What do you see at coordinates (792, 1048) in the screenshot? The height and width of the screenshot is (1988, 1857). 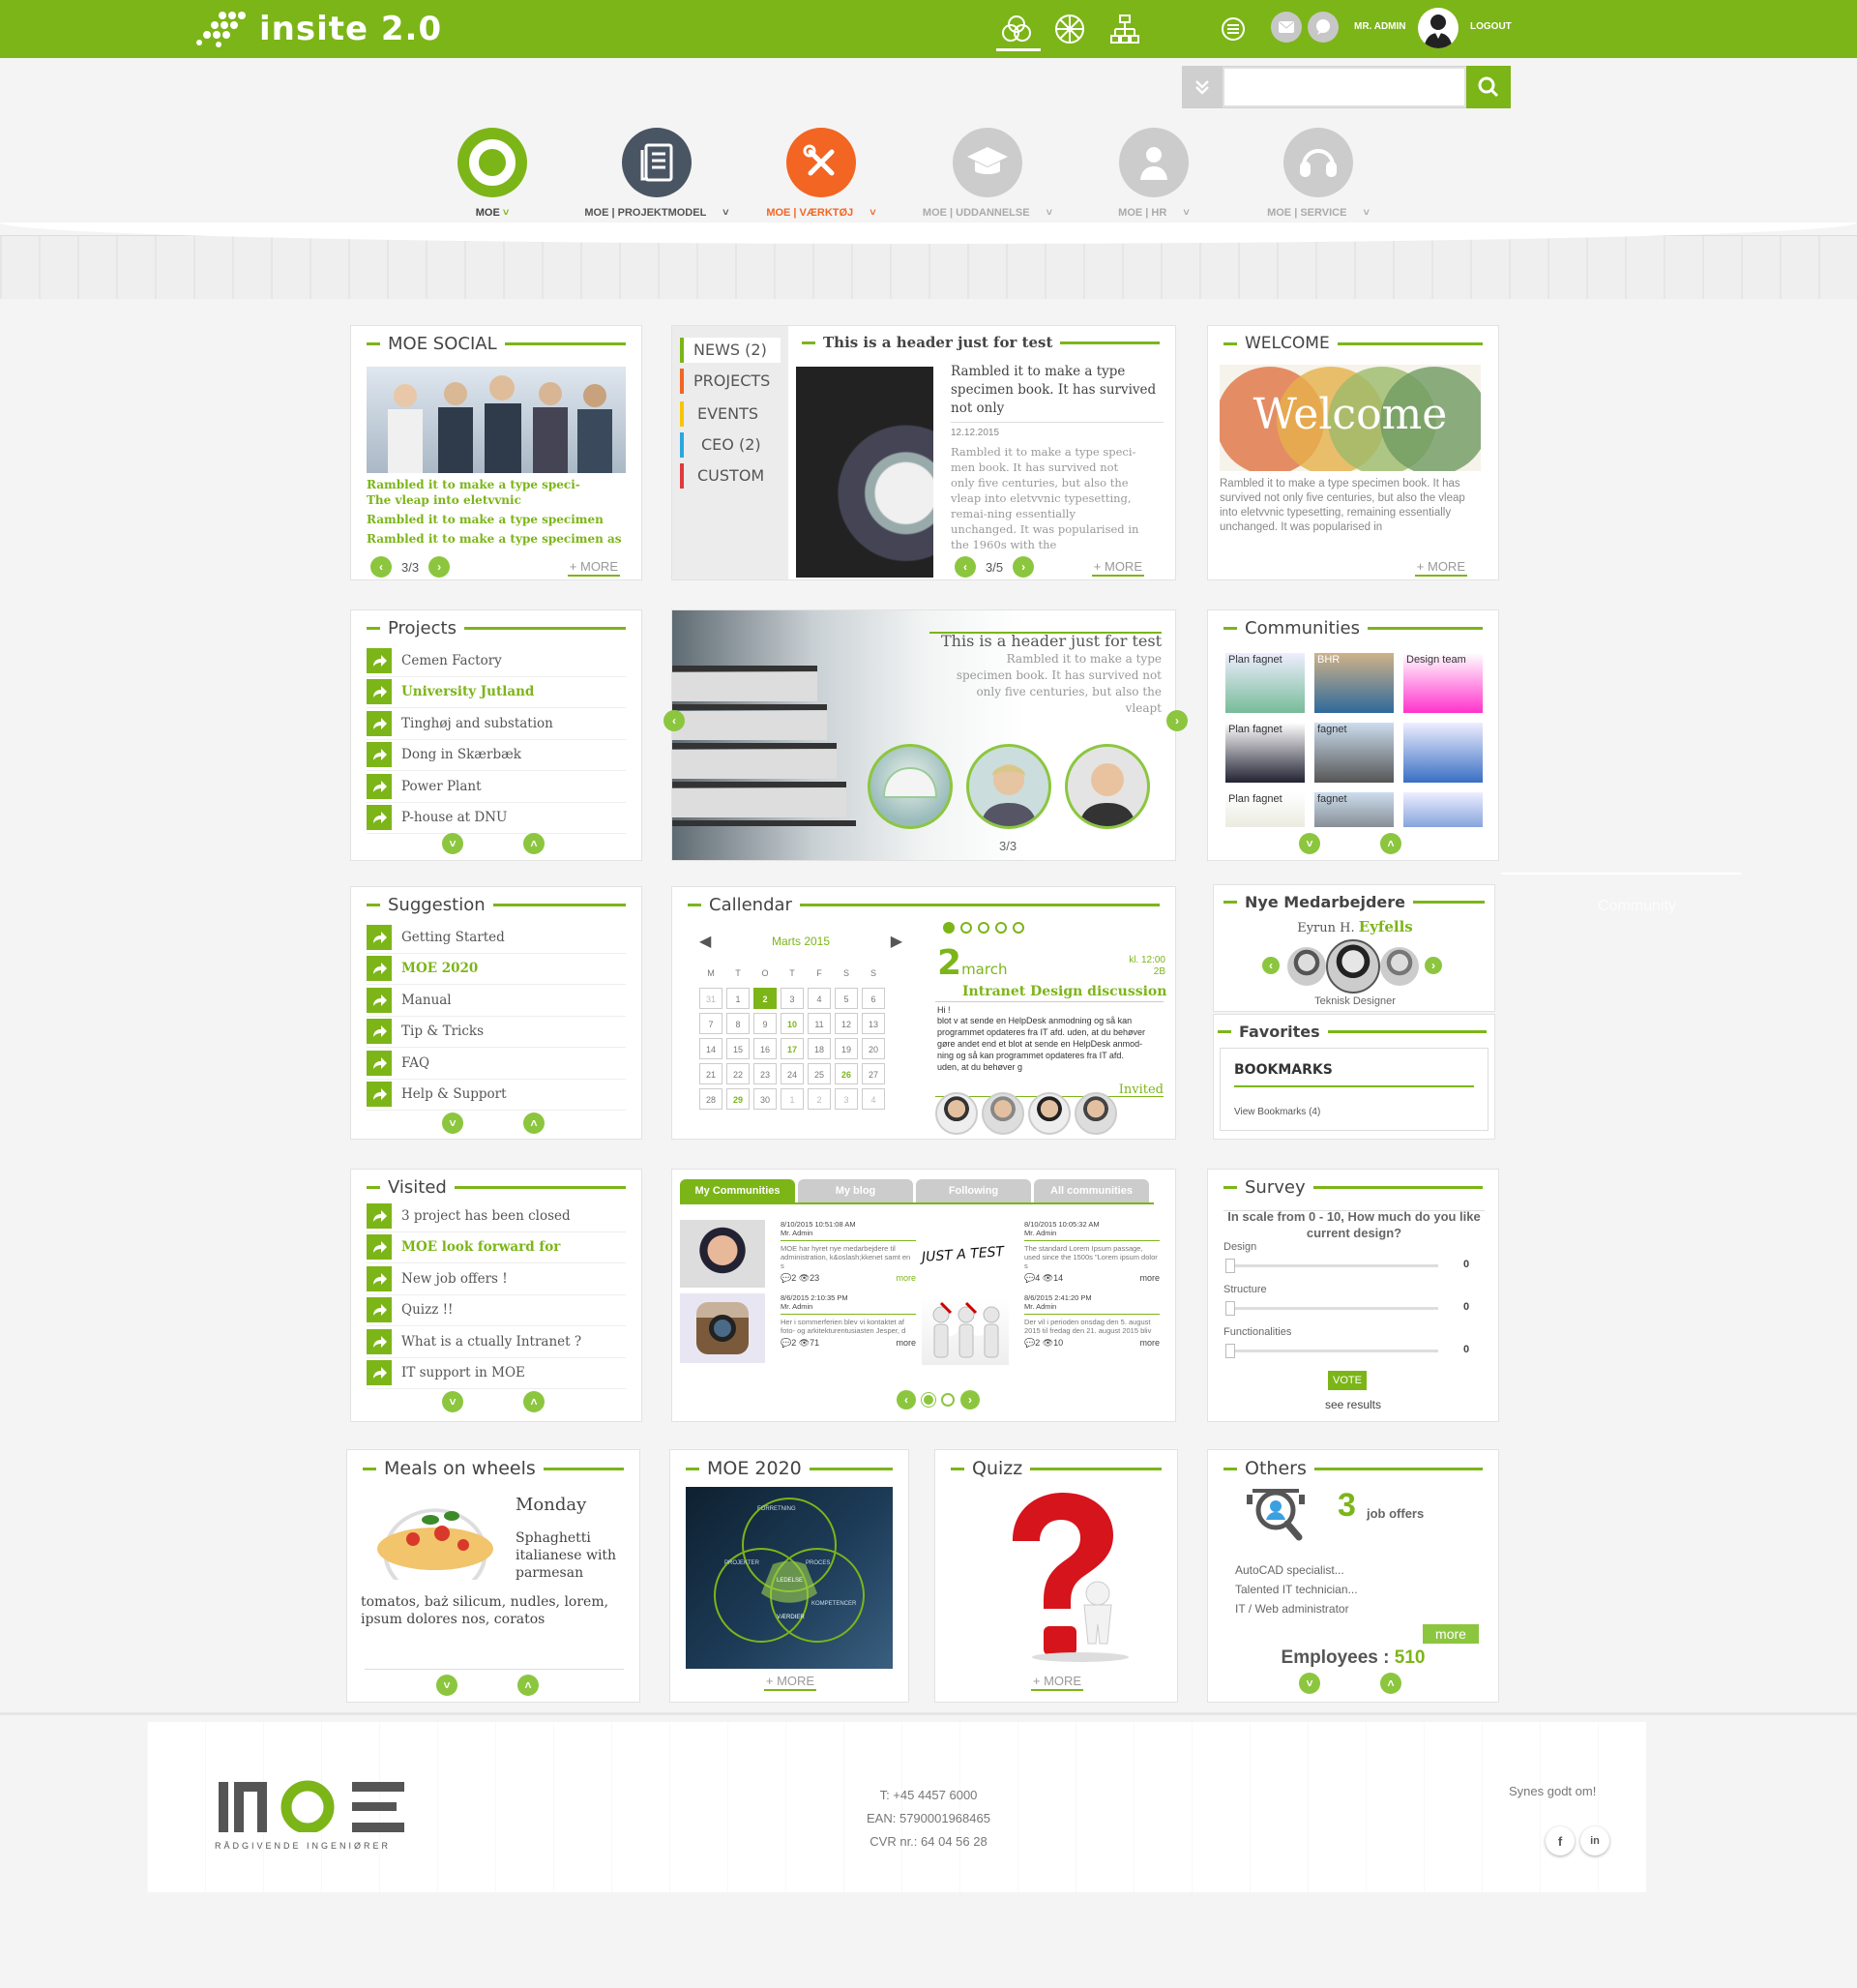 I see `calendar-day: 17` at bounding box center [792, 1048].